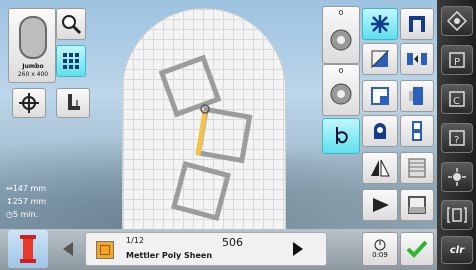  I want to click on design-square-top, so click(190, 86).